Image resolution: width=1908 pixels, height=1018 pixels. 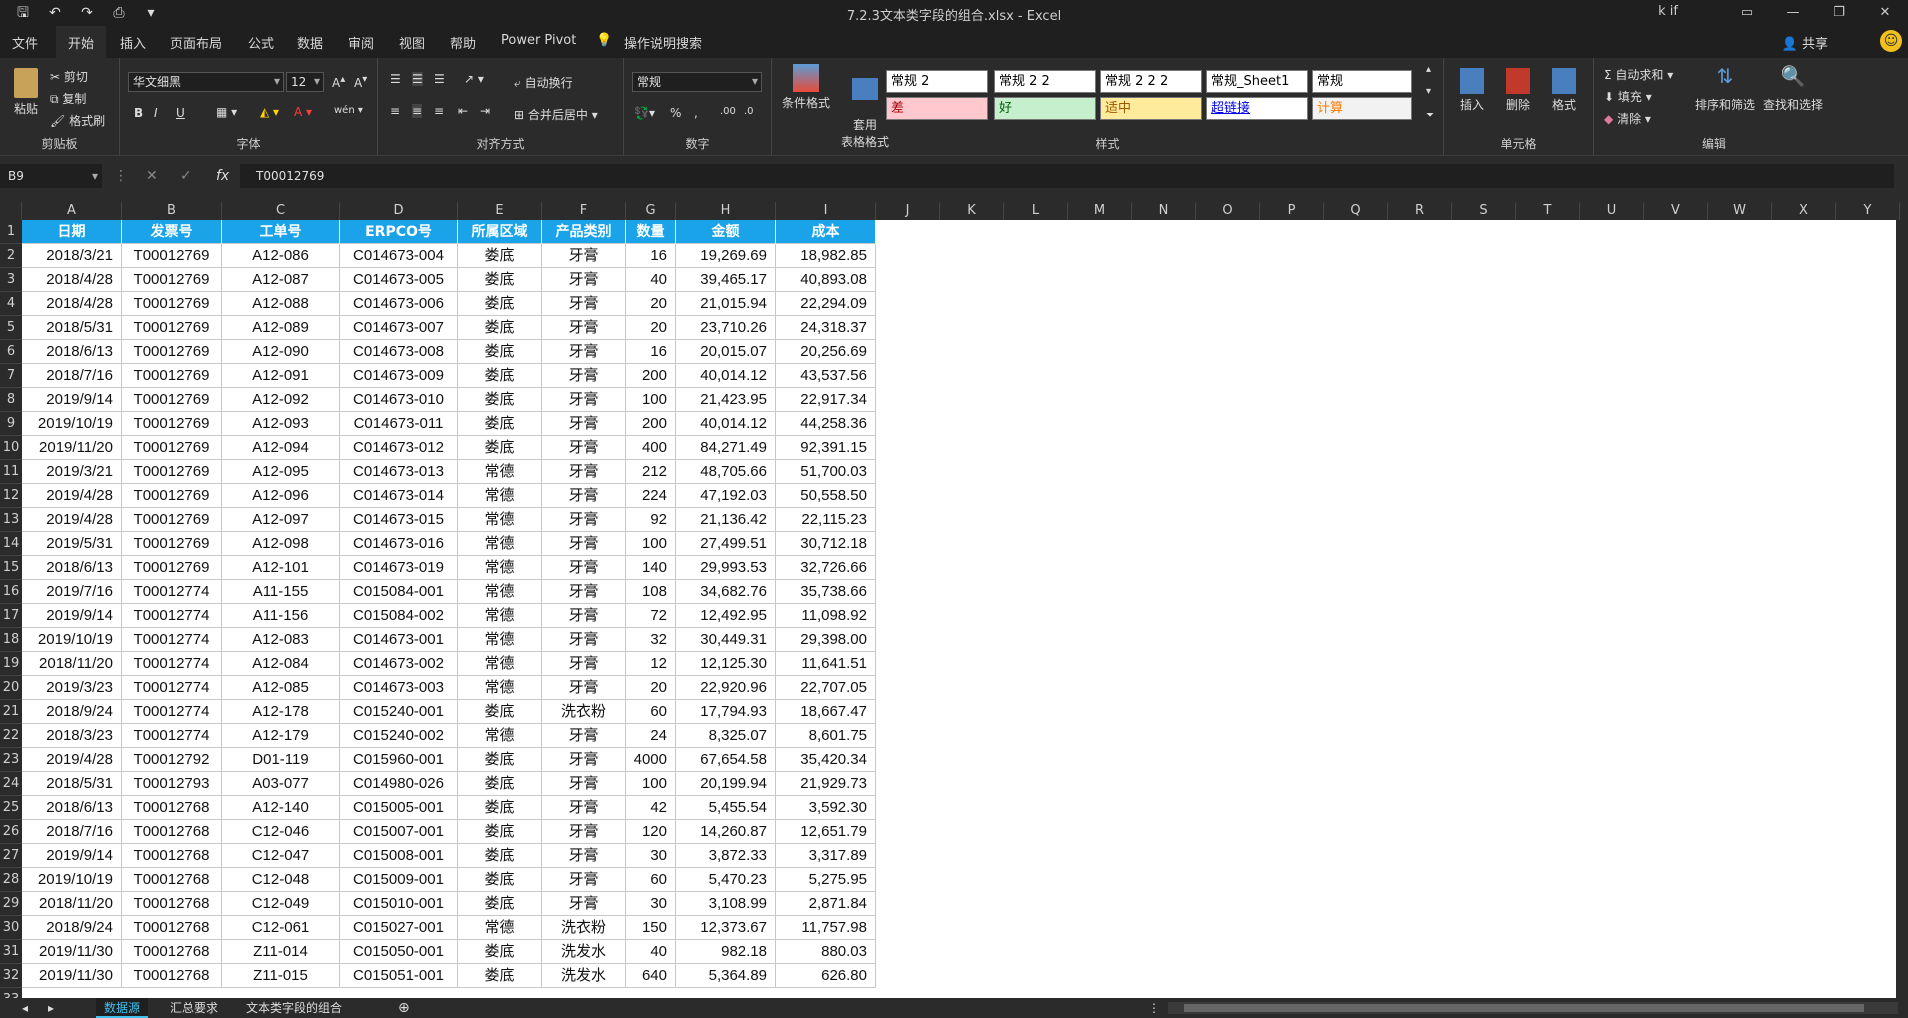 I want to click on increase-indent-icon: ⇥, so click(x=485, y=111).